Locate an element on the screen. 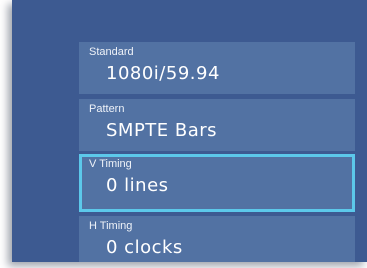 This screenshot has height=268, width=367. menu-item-label: V Timing is located at coordinates (110, 164).